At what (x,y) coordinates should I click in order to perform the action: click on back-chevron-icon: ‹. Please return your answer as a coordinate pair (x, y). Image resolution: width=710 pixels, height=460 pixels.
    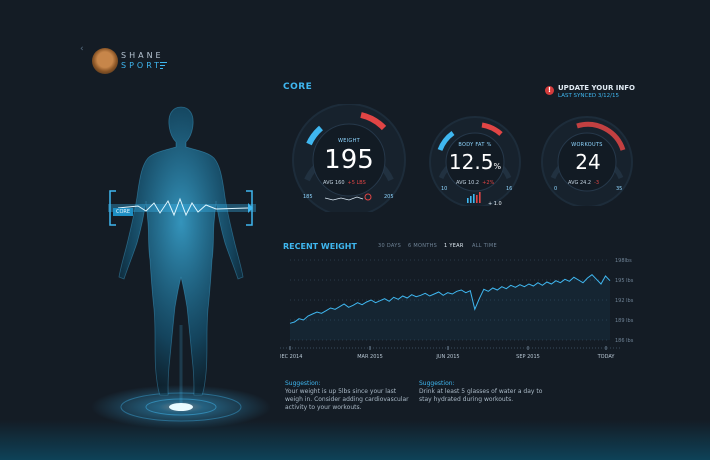
    Looking at the image, I should click on (82, 49).